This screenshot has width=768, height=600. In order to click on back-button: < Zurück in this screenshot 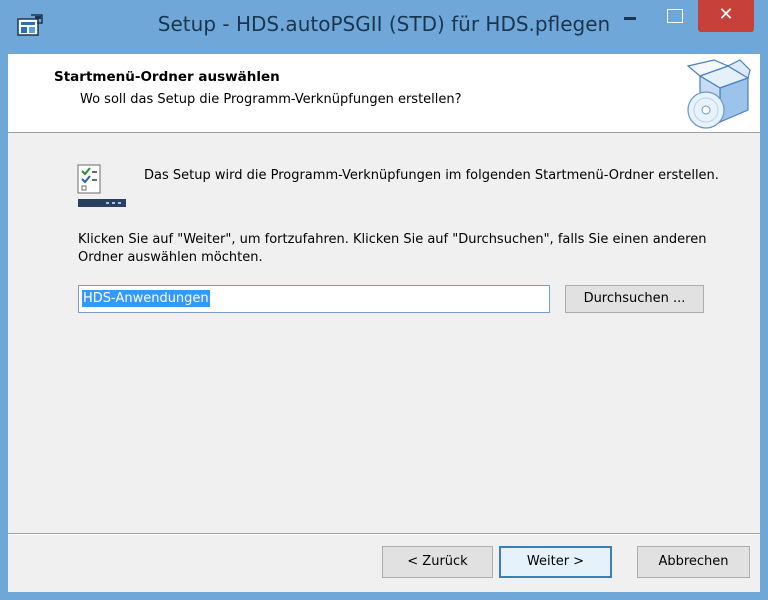, I will do `click(437, 562)`.